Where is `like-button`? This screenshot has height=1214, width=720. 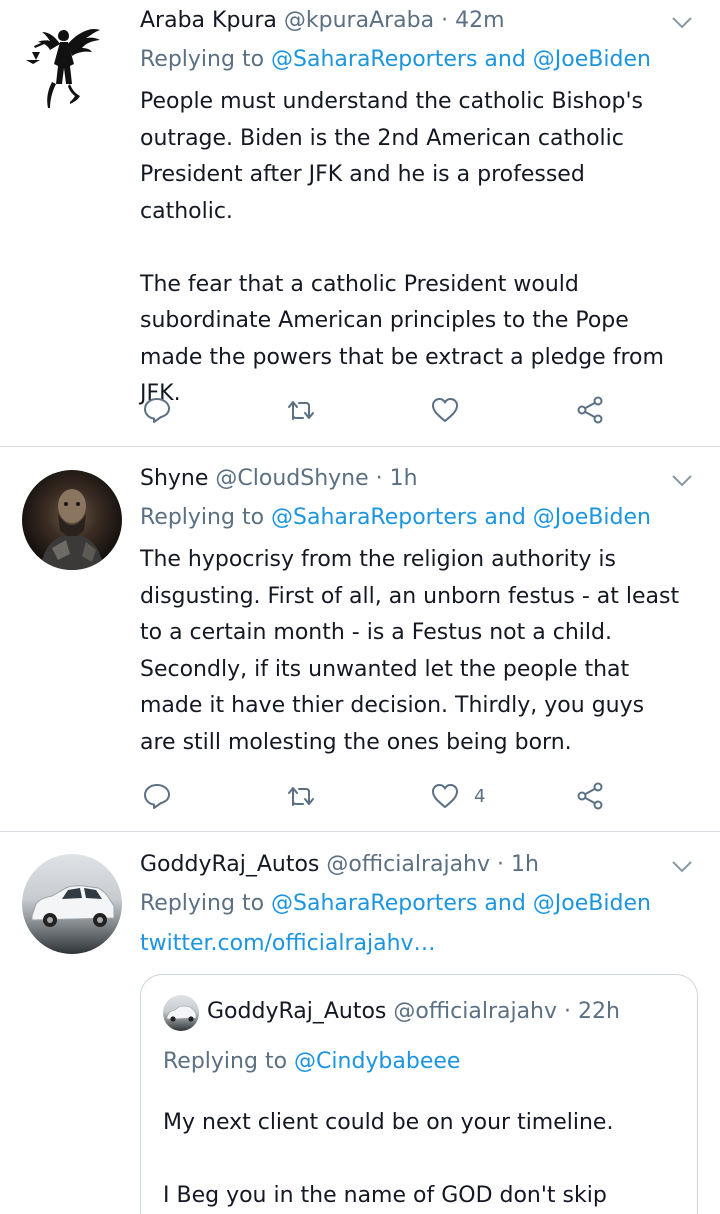
like-button is located at coordinates (452, 410).